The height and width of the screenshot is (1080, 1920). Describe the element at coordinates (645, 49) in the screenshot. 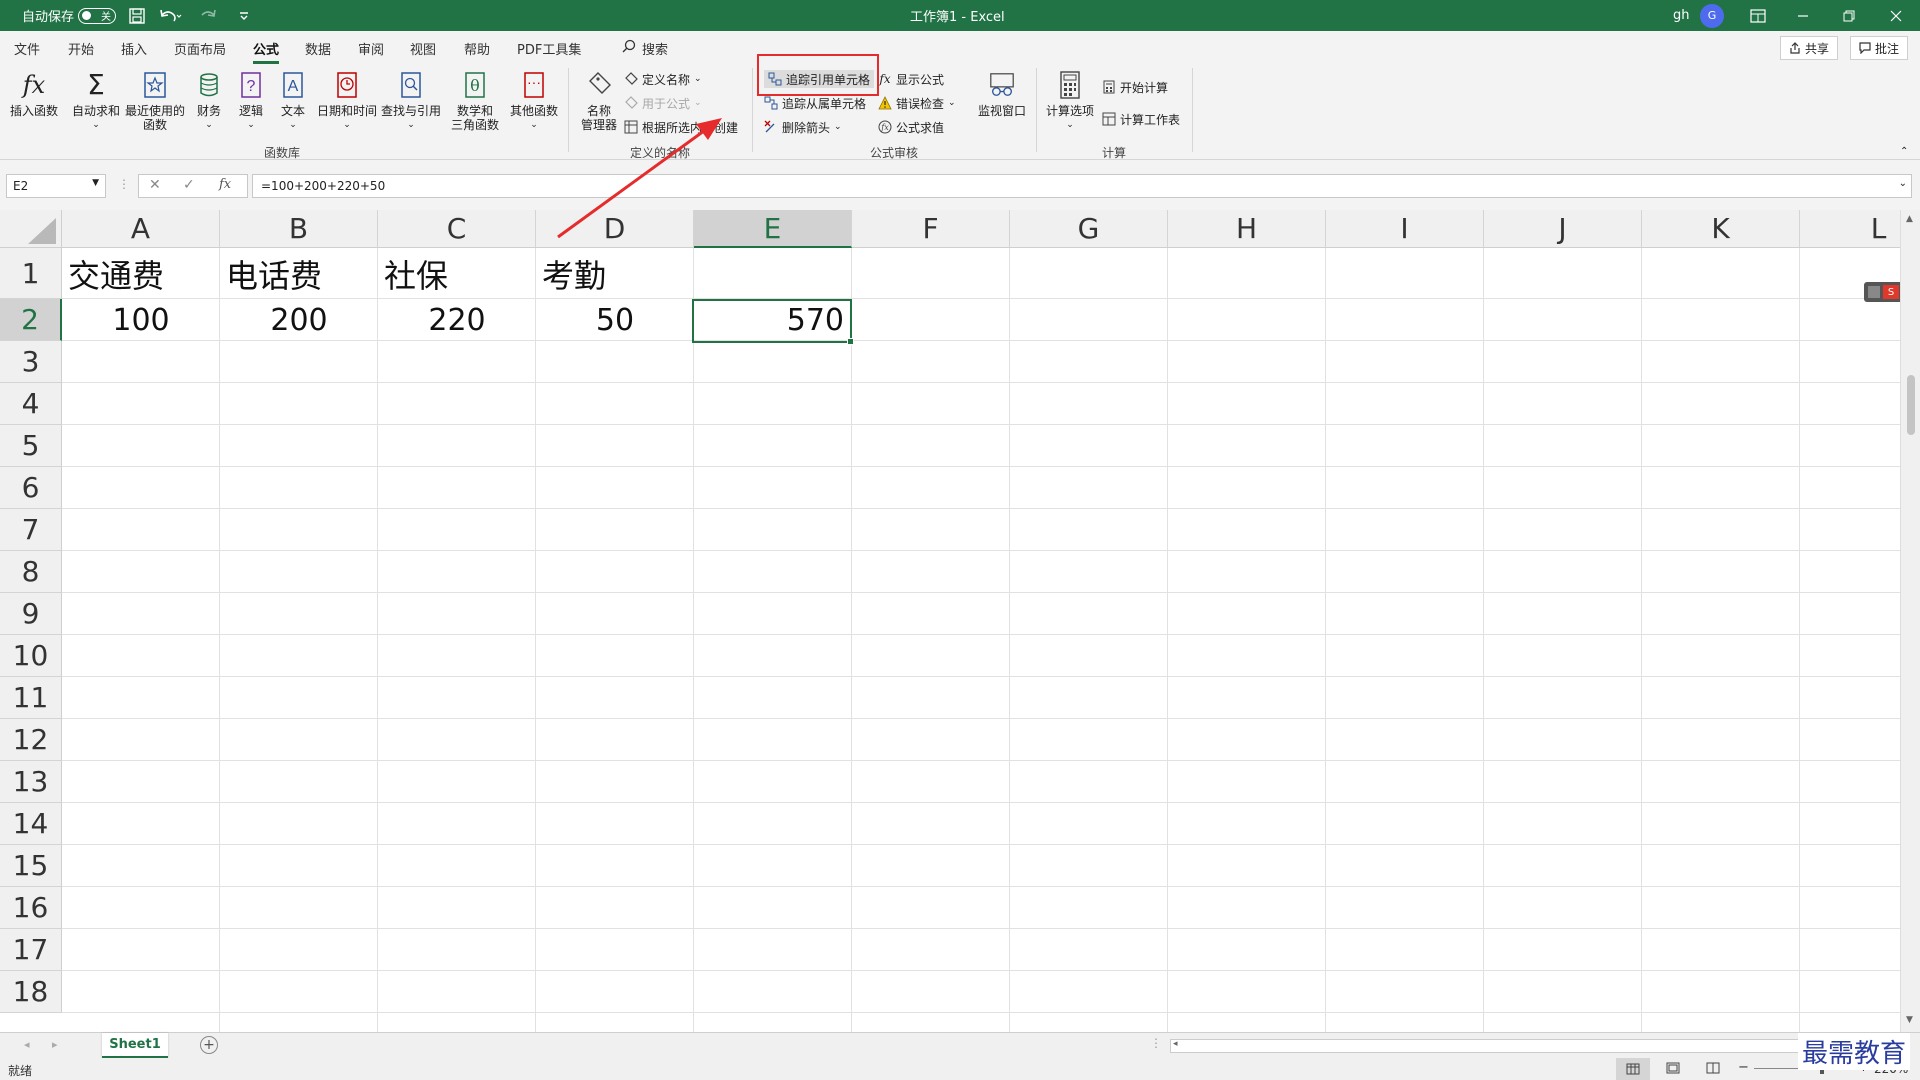

I see `search-box: 搜索` at that location.